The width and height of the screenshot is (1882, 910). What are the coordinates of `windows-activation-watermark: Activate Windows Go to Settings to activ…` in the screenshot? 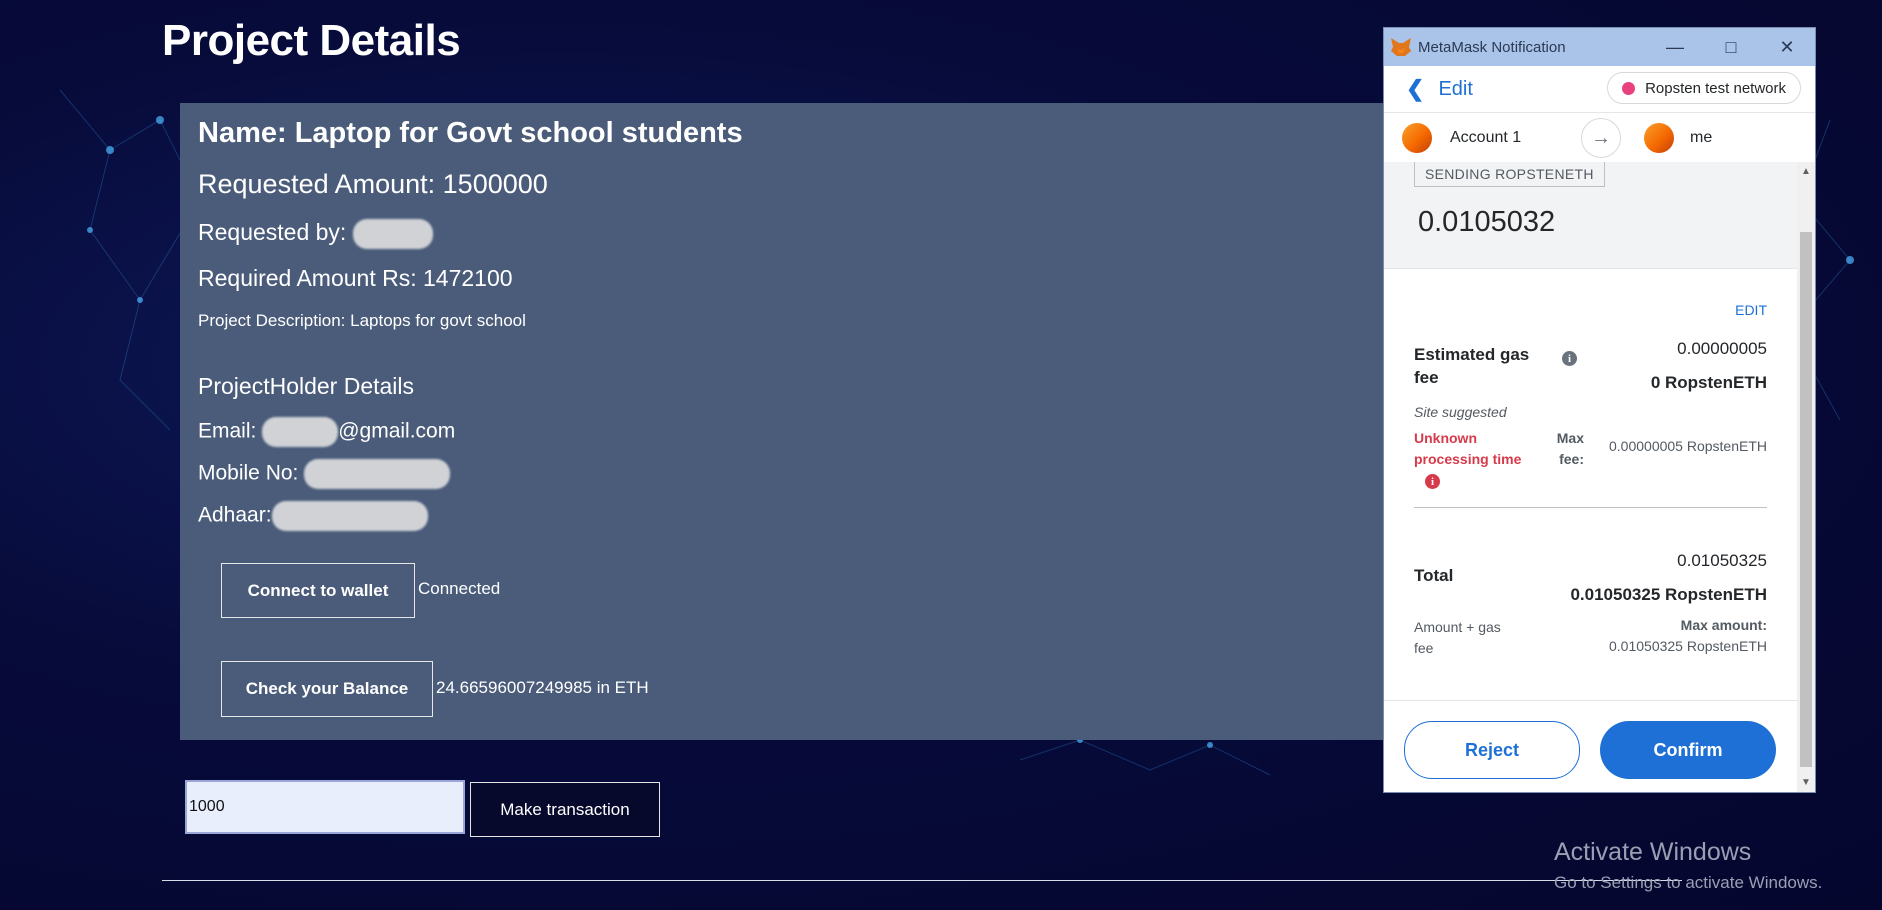 It's located at (1688, 865).